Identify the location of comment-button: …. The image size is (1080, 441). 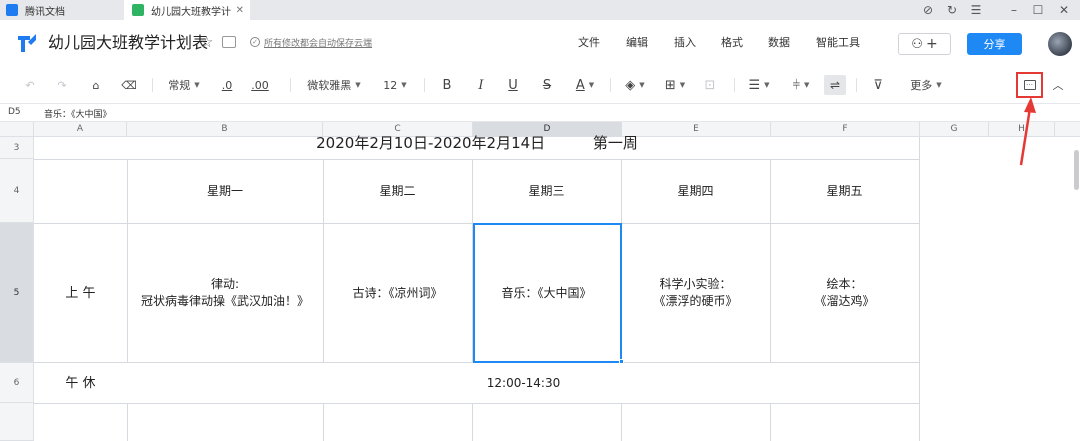
(1029, 85).